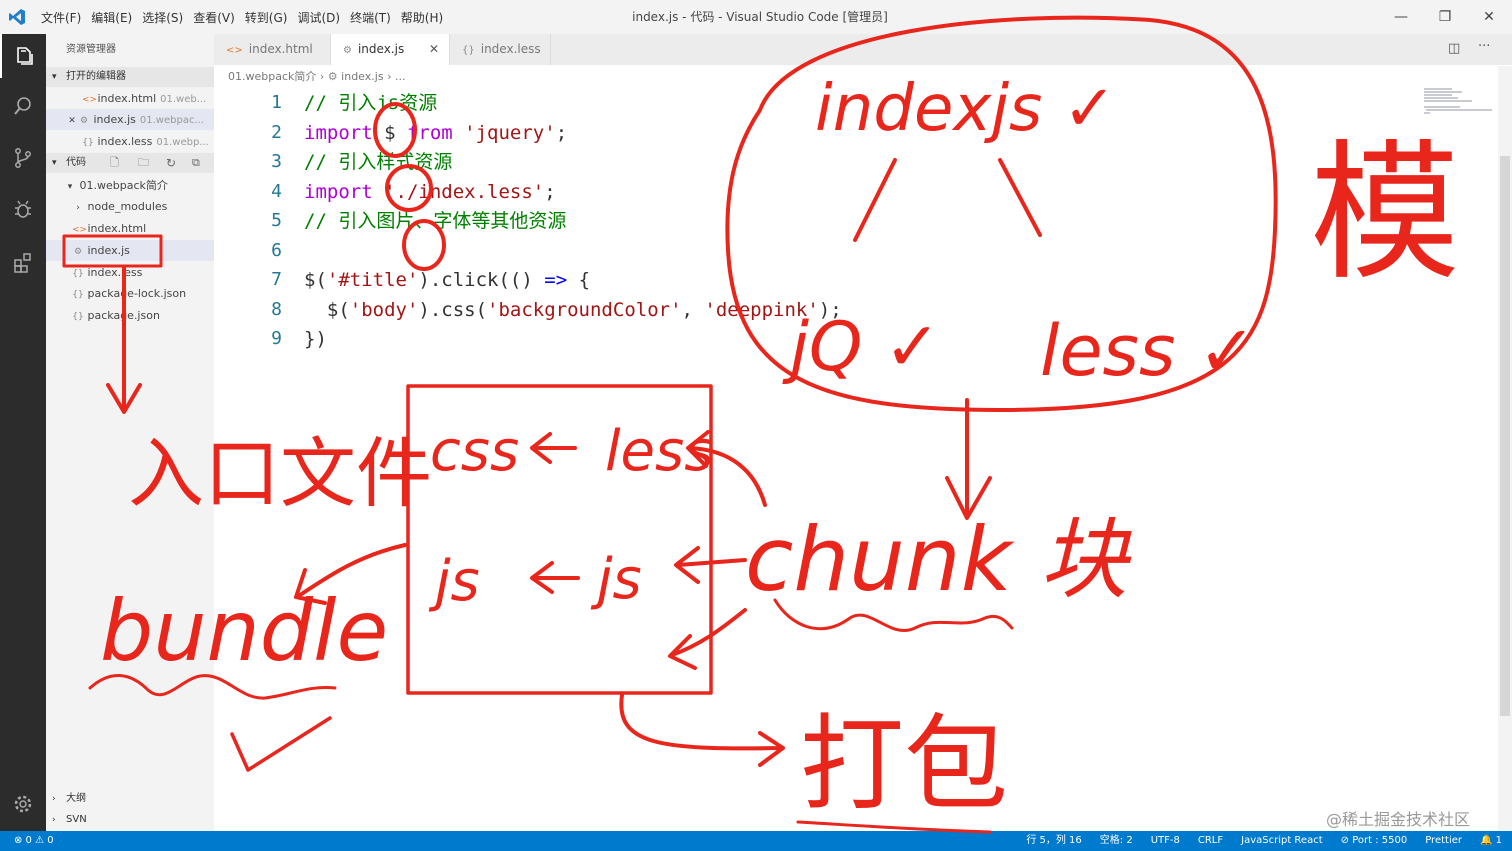 The height and width of the screenshot is (851, 1512). Describe the element at coordinates (1491, 841) in the screenshot. I see `notifications-bell: 🔔 1` at that location.